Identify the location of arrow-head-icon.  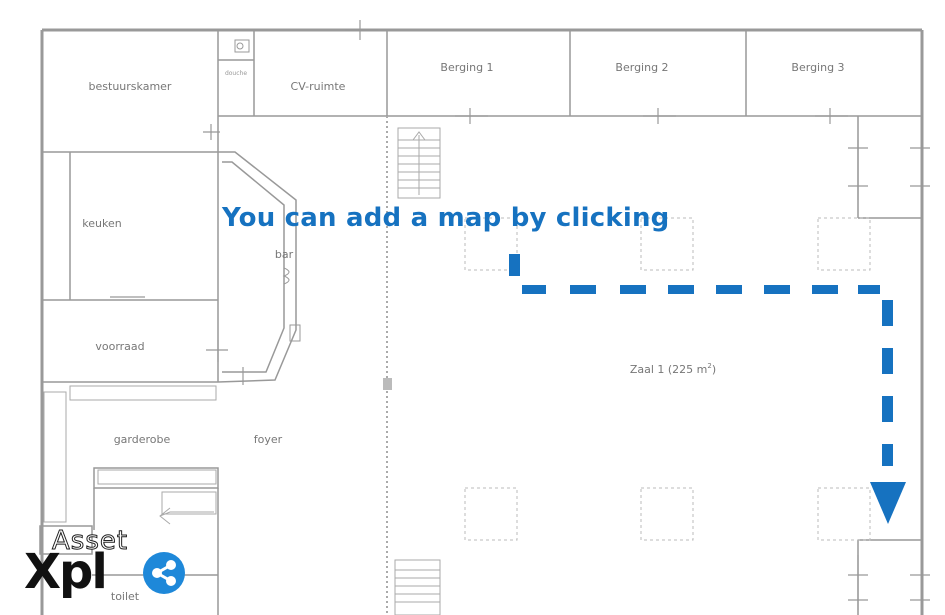
(888, 503).